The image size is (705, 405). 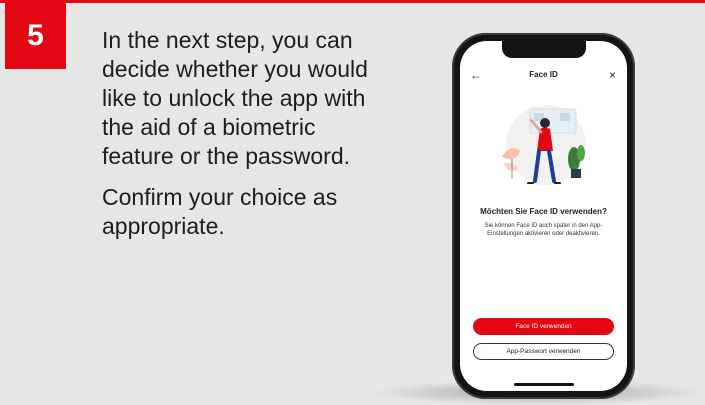 I want to click on instruction-paragraph-2: Confirm your choice as appropriate., so click(x=220, y=211).